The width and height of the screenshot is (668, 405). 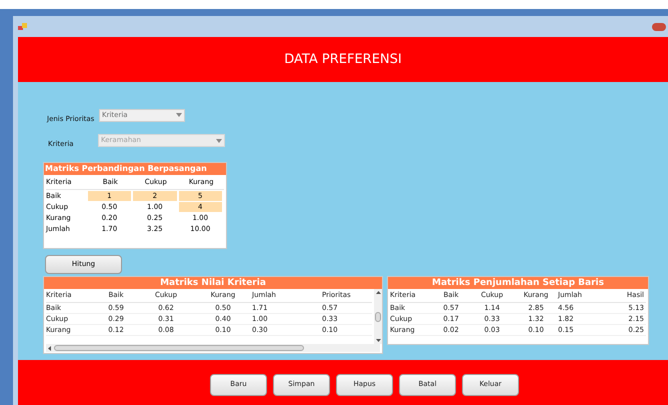 What do you see at coordinates (135, 169) in the screenshot?
I see `table-title: Matriks Perbandingan Berpasangan` at bounding box center [135, 169].